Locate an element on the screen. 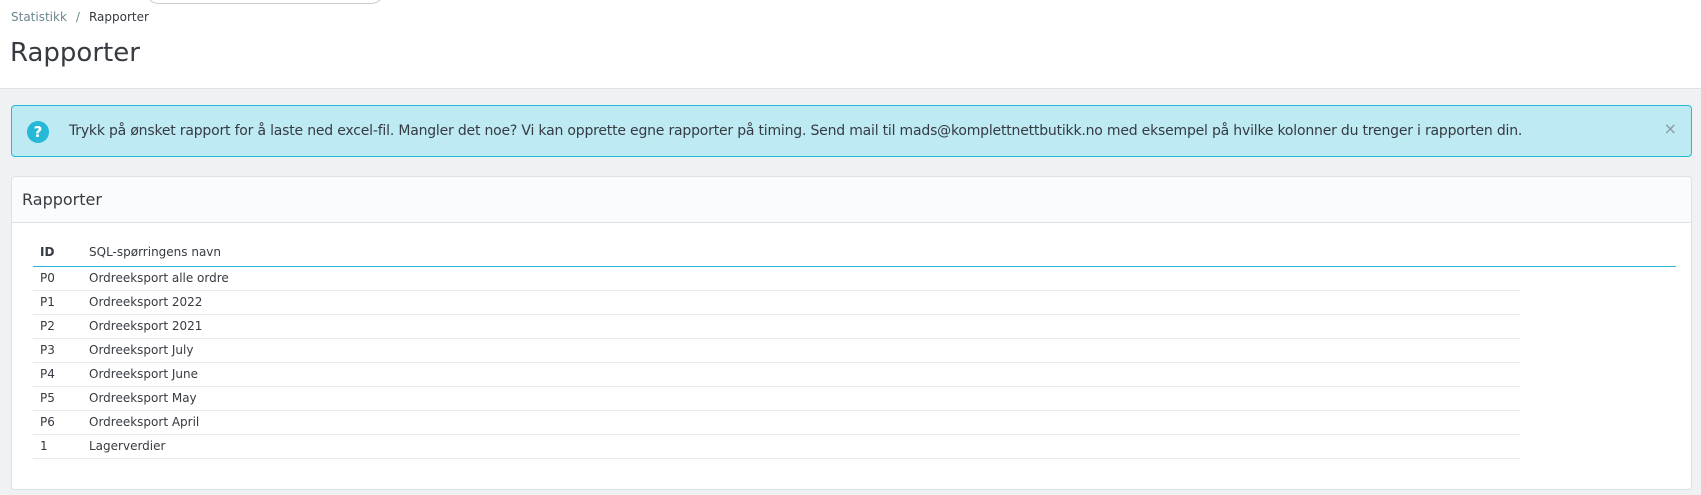 This screenshot has width=1701, height=495. table-row: P0 Ordreeksport alle ordre is located at coordinates (776, 279).